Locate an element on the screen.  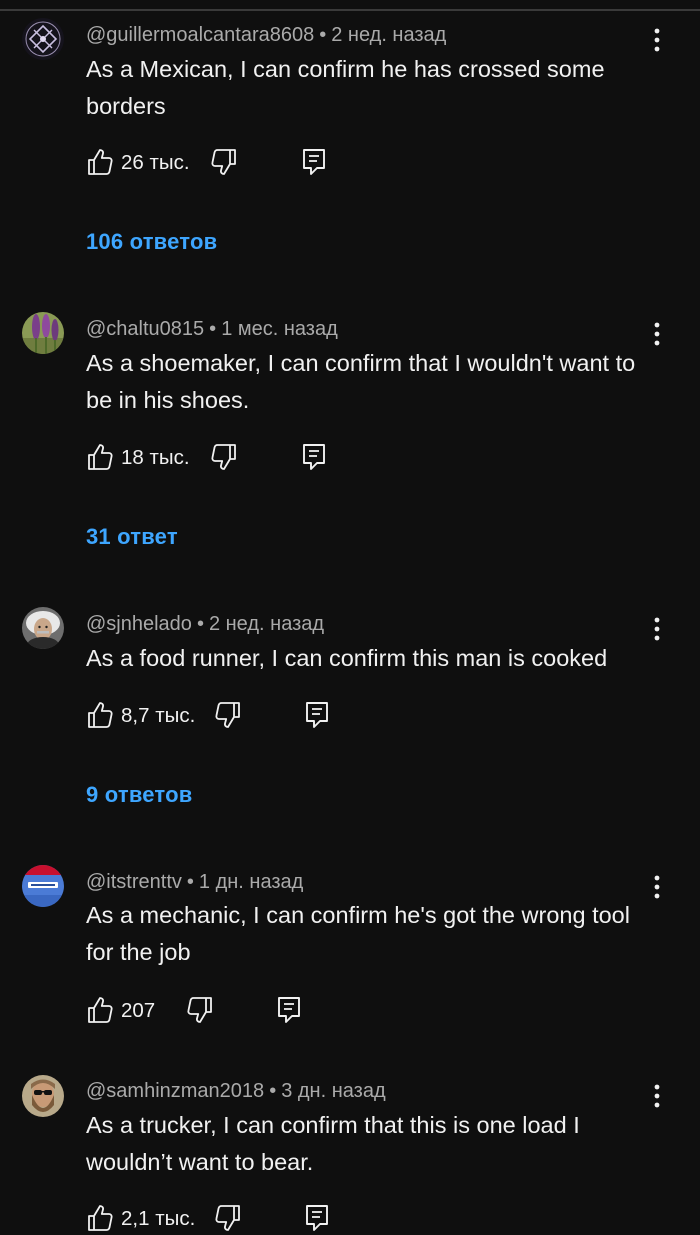
author-name: @samhinzman2018 is located at coordinates (175, 1091).